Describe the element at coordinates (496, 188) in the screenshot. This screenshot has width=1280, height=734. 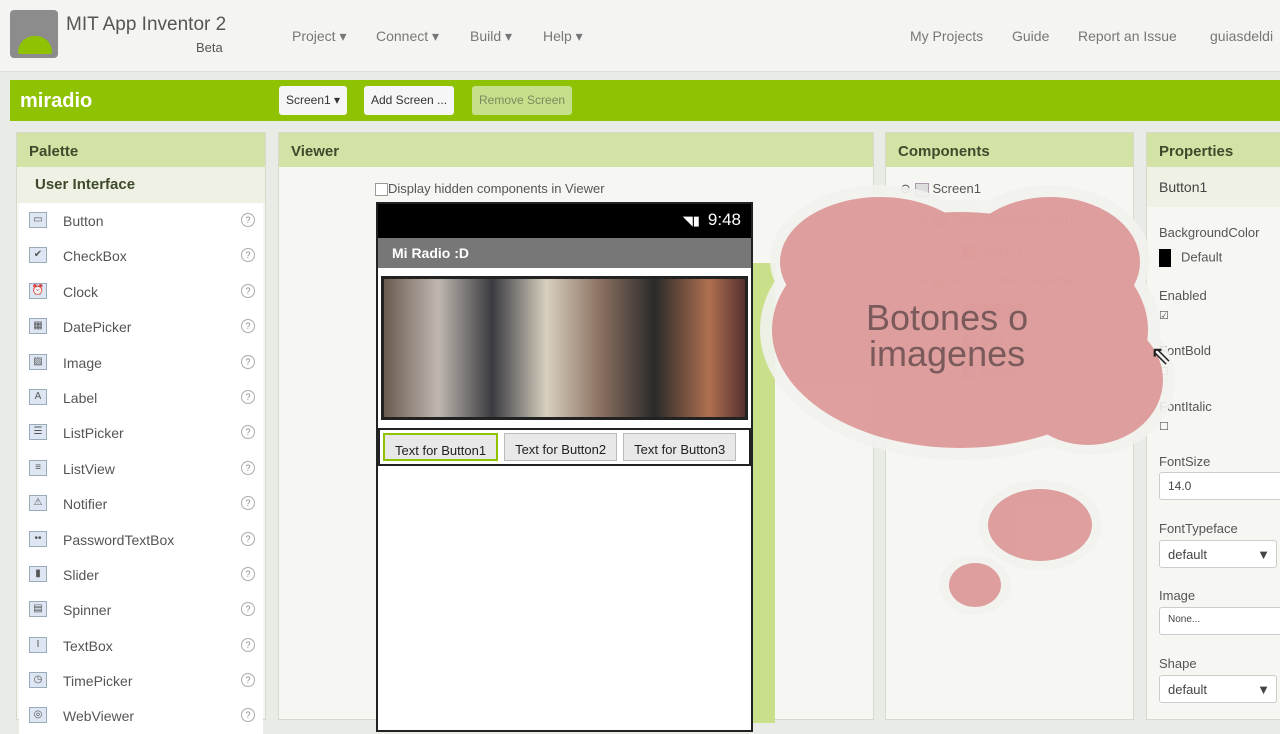
I see `display-hidden-label: Display hidden components in Viewer` at that location.